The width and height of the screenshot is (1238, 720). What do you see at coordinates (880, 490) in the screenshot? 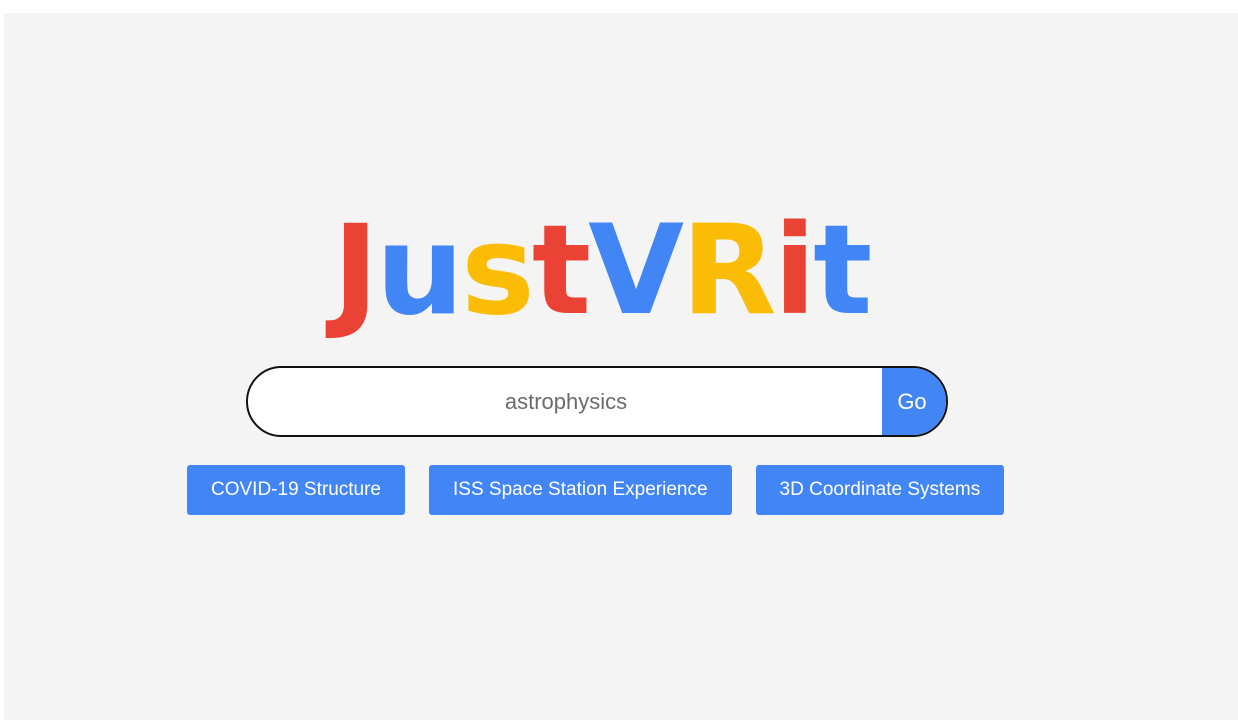
I see `suggestion-3d-coordinate-systems: 3D Coordinate Systems` at bounding box center [880, 490].